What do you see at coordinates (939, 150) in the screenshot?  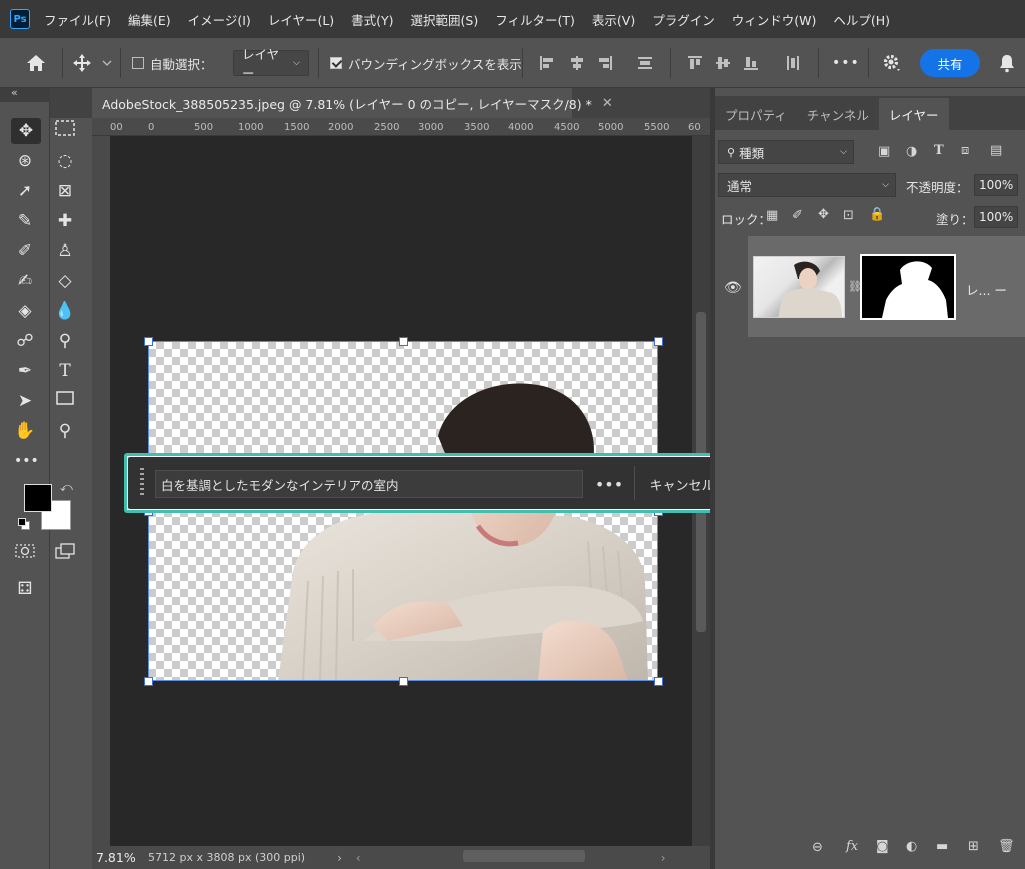 I see `type-layer-filter-icon: T` at bounding box center [939, 150].